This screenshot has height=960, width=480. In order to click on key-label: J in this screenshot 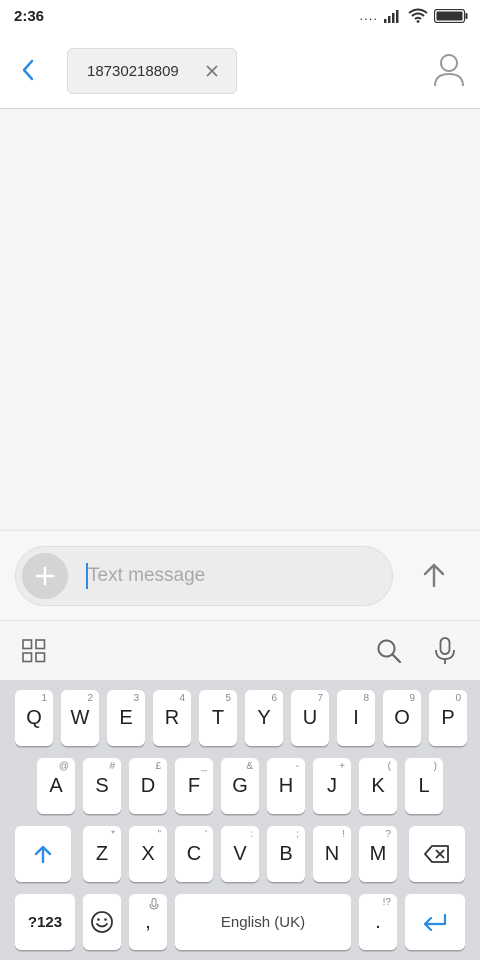, I will do `click(332, 785)`.